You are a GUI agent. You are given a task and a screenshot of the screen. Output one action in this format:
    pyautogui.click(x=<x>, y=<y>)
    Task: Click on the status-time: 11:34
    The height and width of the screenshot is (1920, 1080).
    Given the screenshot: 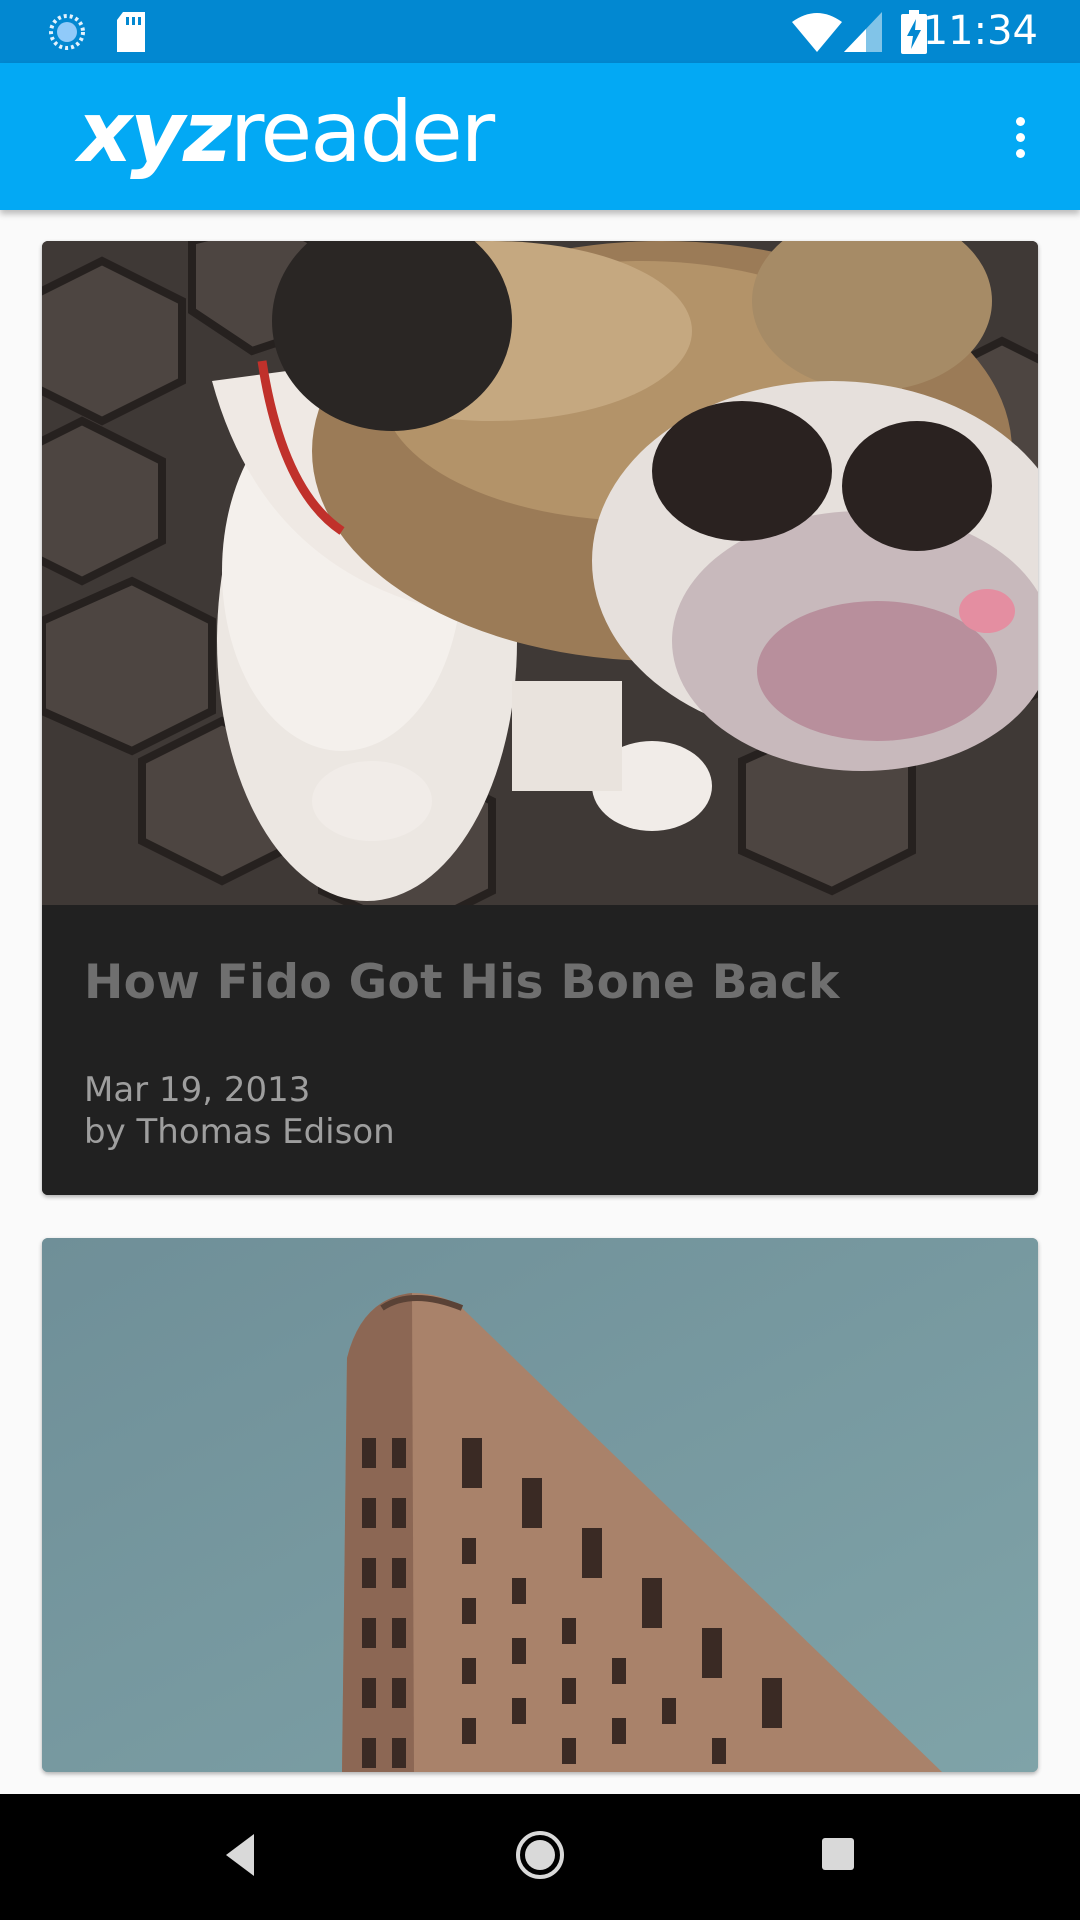 What is the action you would take?
    pyautogui.click(x=980, y=31)
    